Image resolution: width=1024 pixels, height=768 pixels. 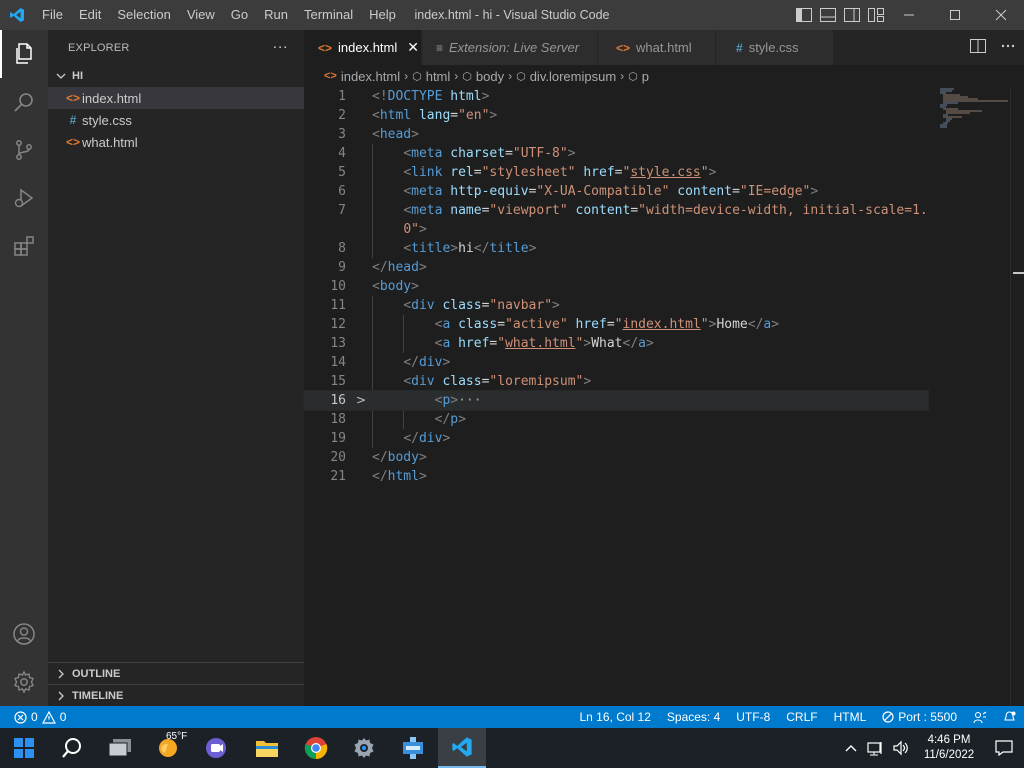 I want to click on live-server-port: Port : 5500, so click(x=919, y=717).